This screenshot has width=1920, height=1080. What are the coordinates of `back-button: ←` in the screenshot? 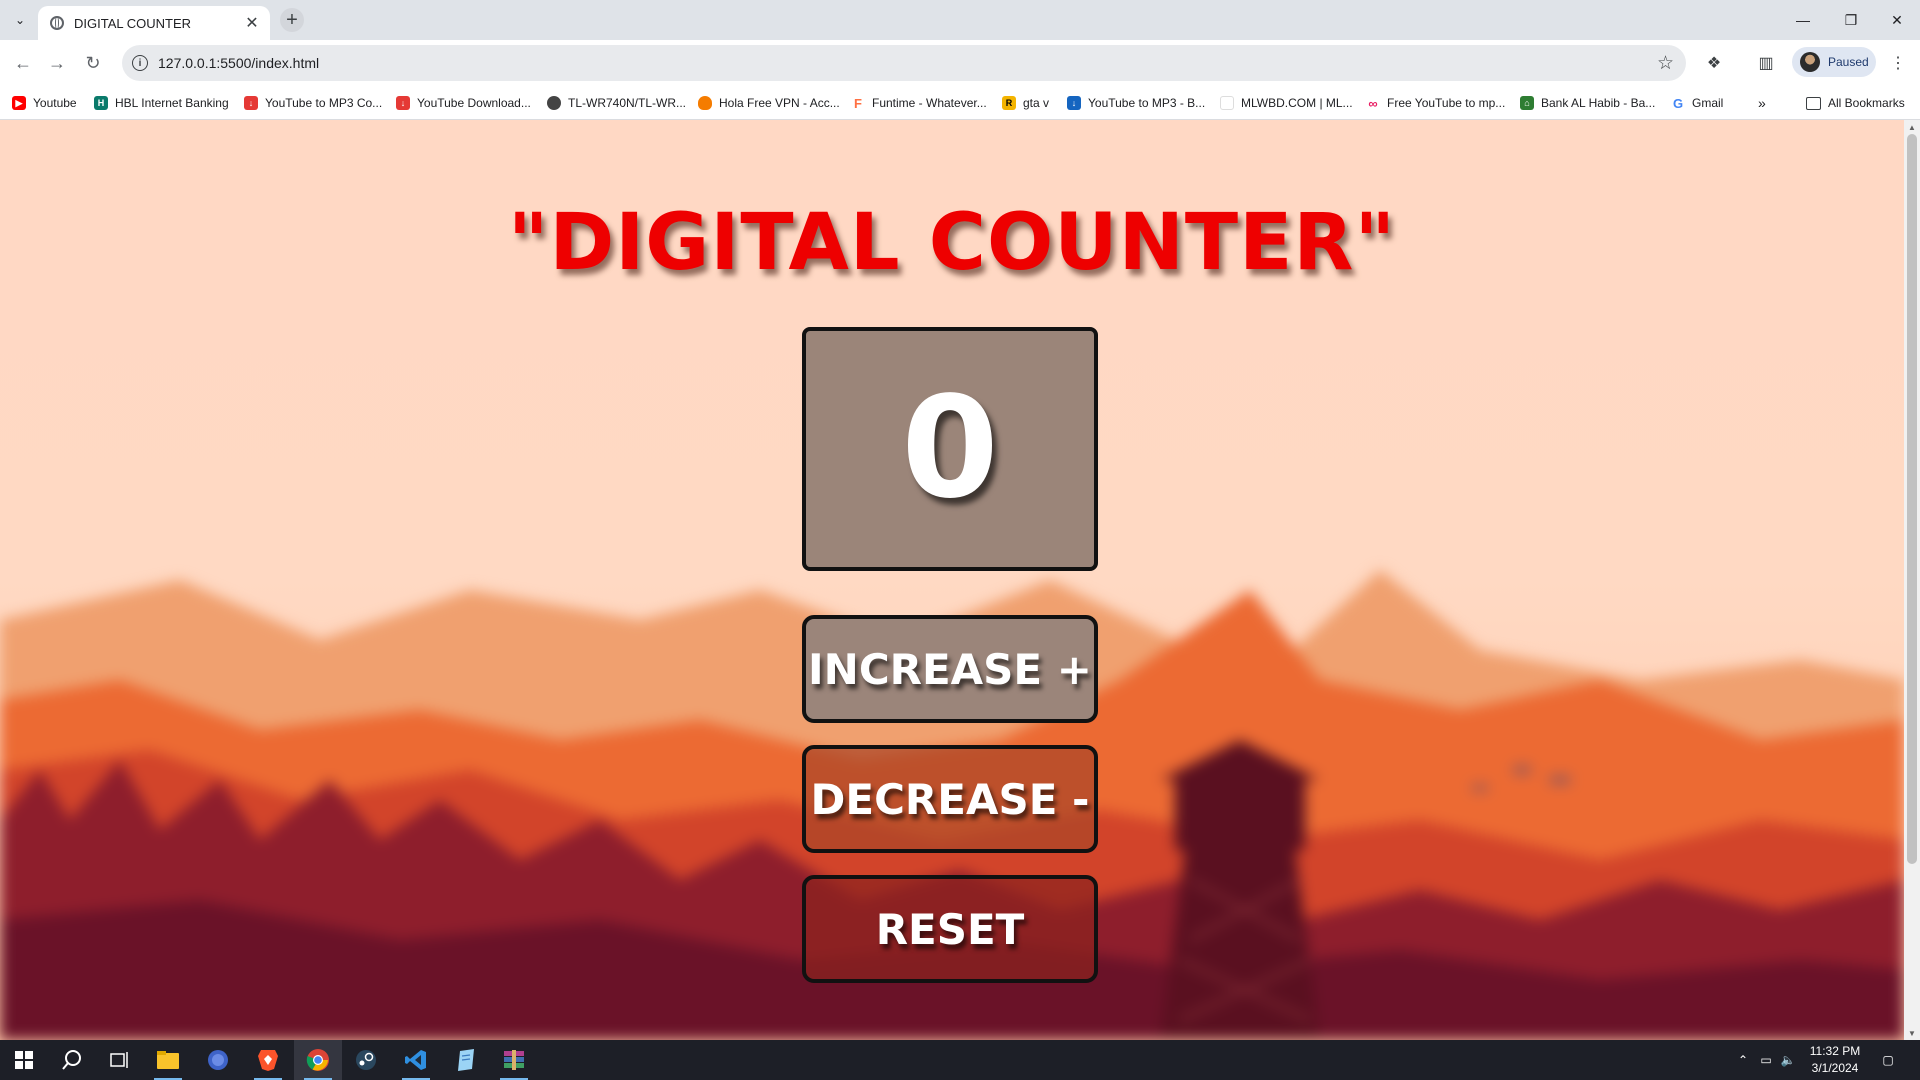 It's located at (23, 63).